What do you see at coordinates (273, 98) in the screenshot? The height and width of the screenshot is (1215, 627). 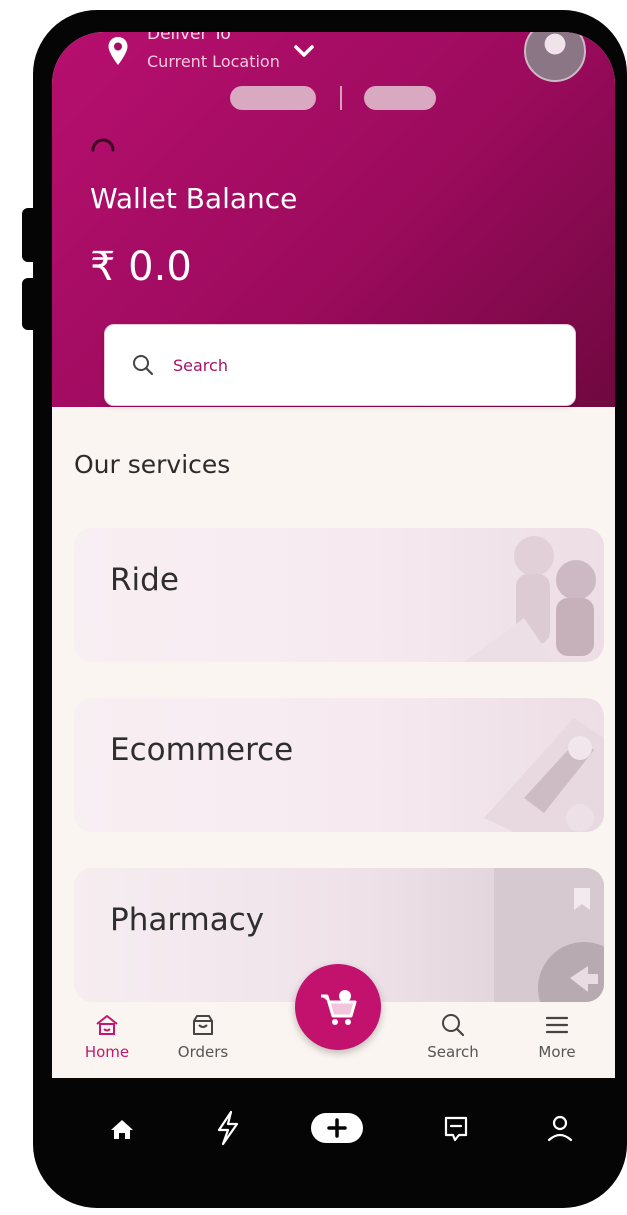 I see `camera-pill-left` at bounding box center [273, 98].